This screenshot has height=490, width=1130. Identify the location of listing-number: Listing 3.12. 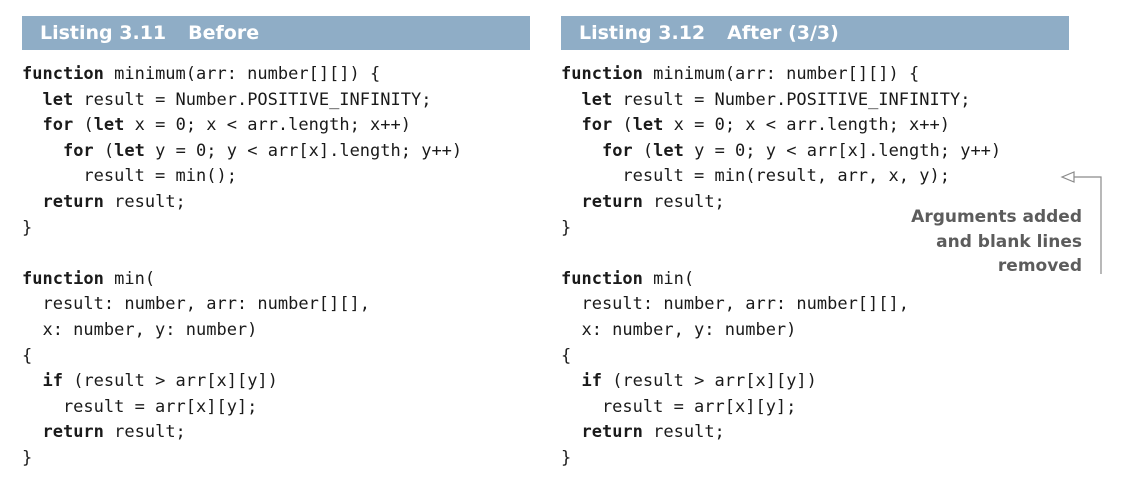
(642, 33).